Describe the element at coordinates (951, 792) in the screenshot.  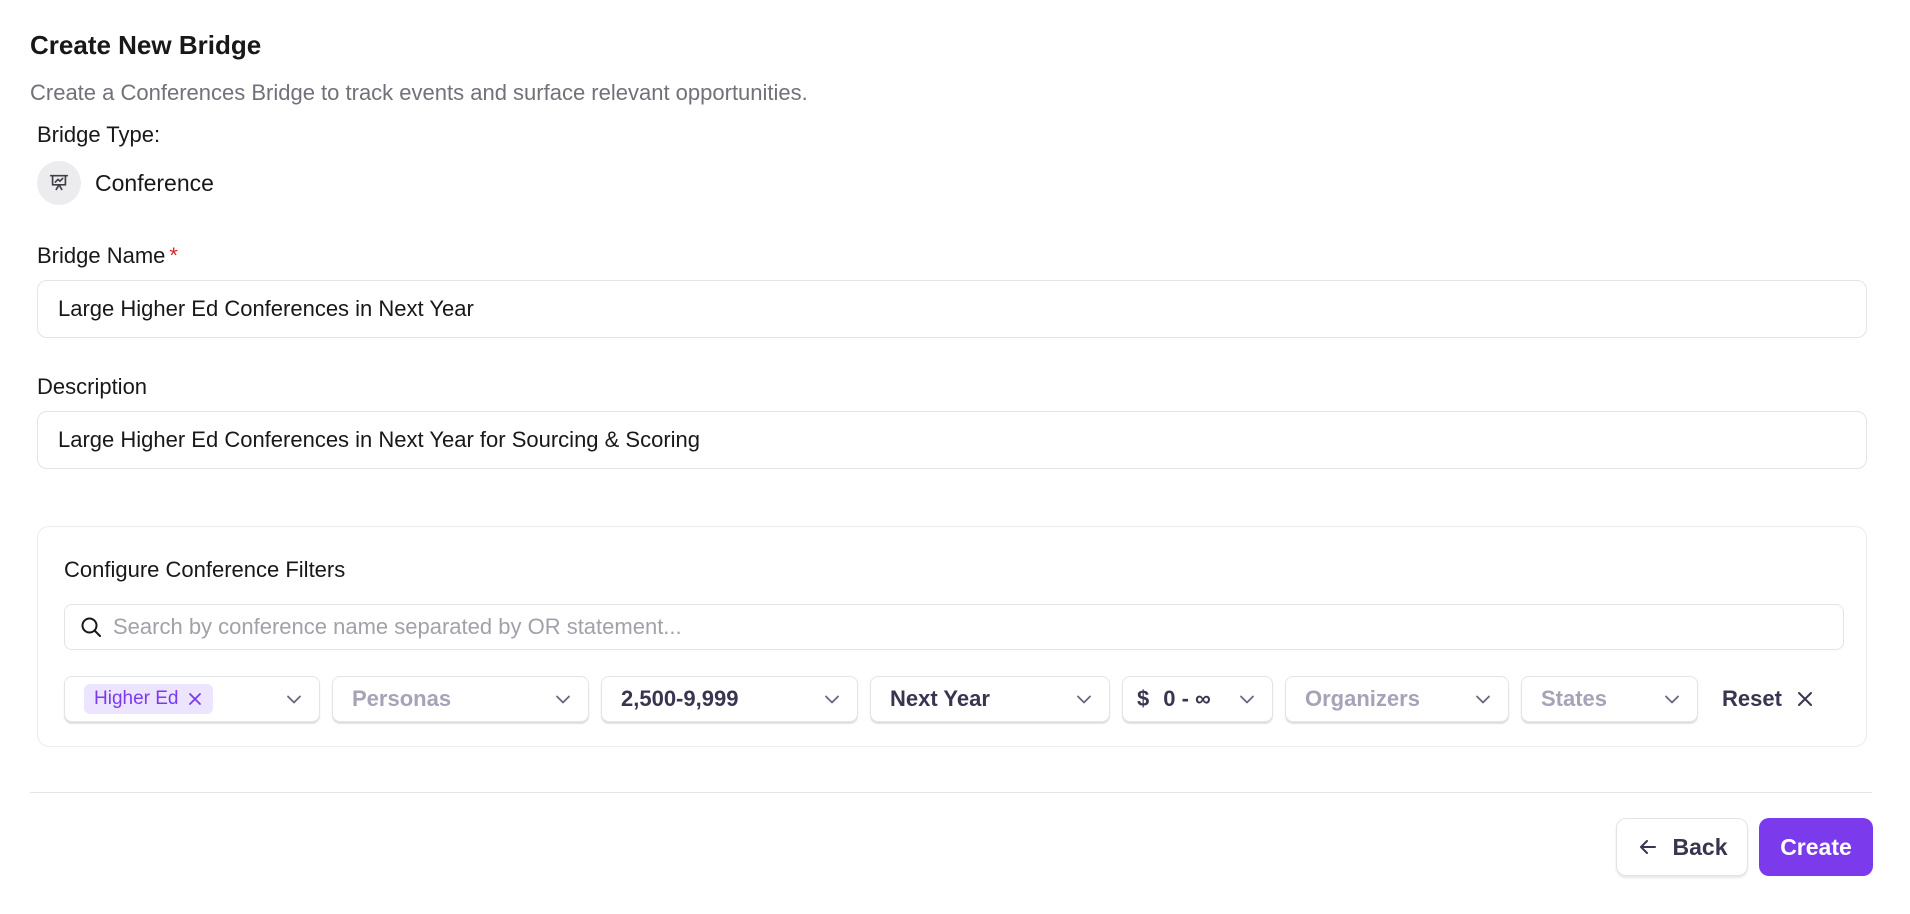
I see `footer-divider` at that location.